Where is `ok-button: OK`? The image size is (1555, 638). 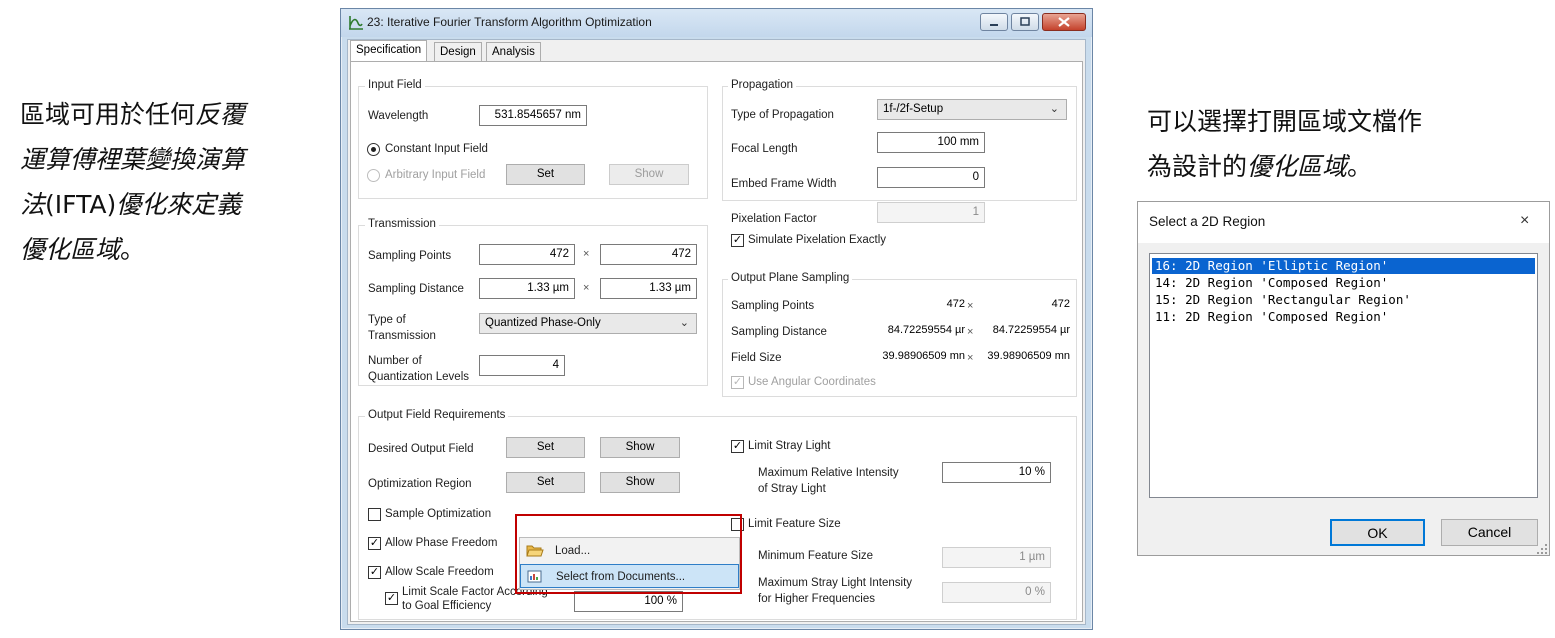 ok-button: OK is located at coordinates (1377, 532).